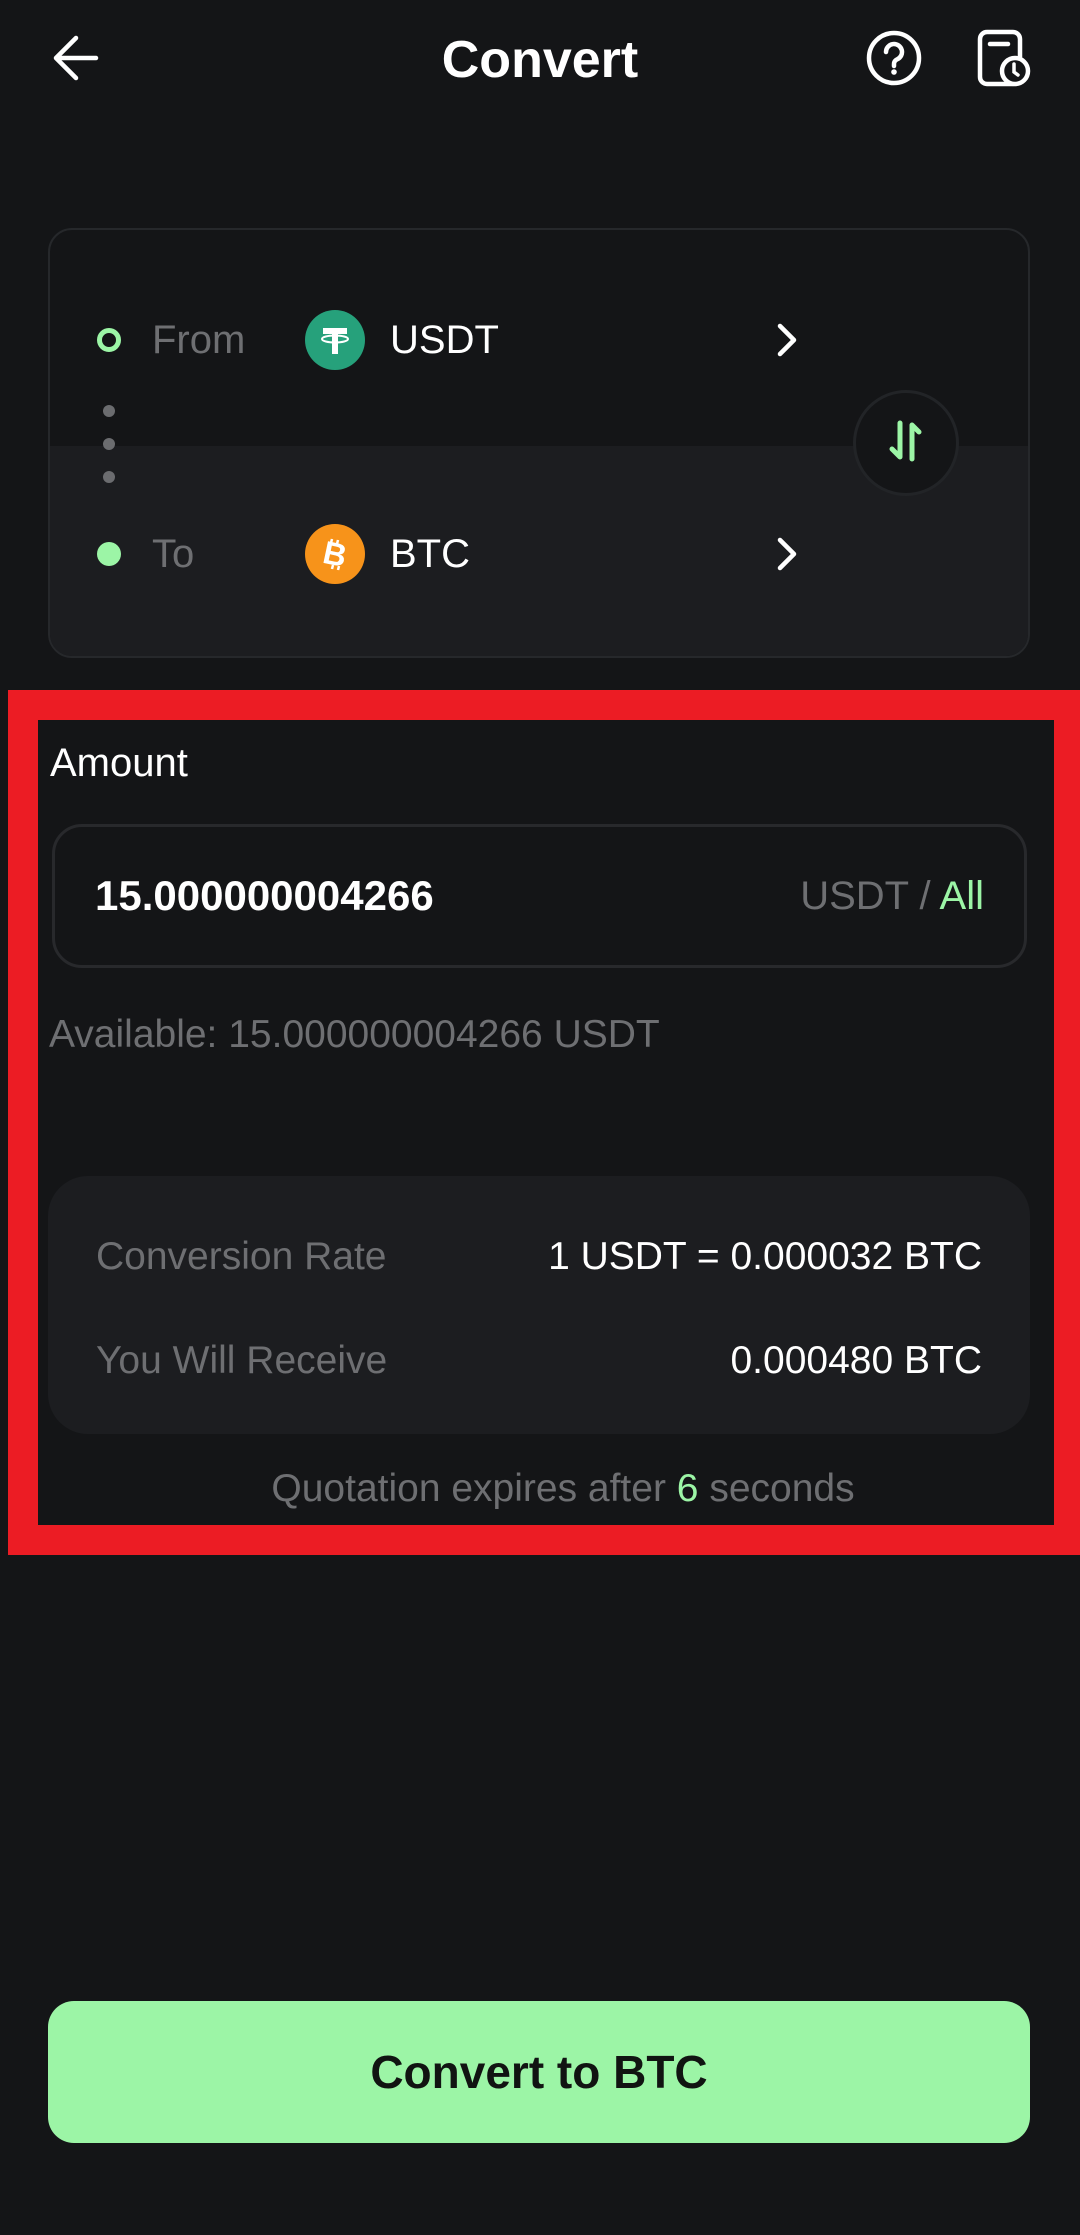 This screenshot has height=2235, width=1080. I want to click on to-label: To, so click(173, 553).